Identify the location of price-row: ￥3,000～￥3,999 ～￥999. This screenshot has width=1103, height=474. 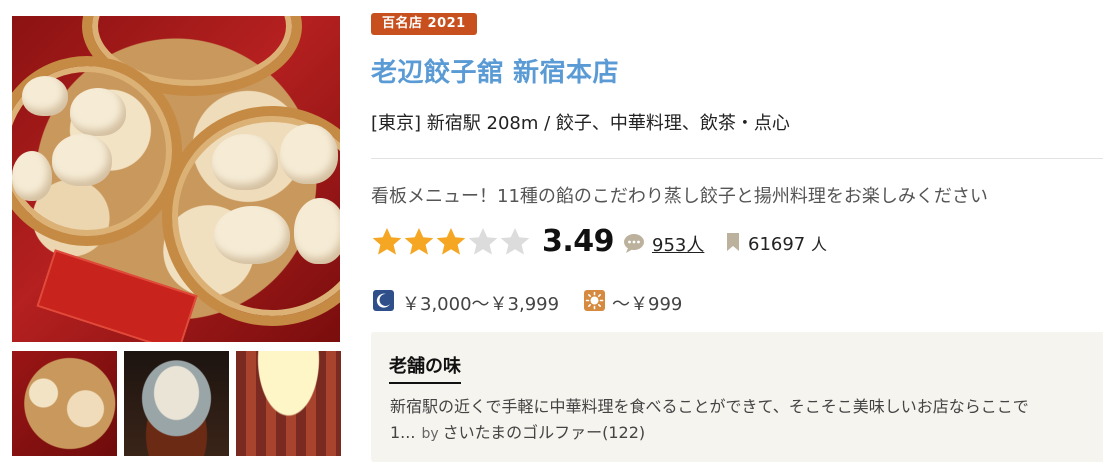
(737, 302).